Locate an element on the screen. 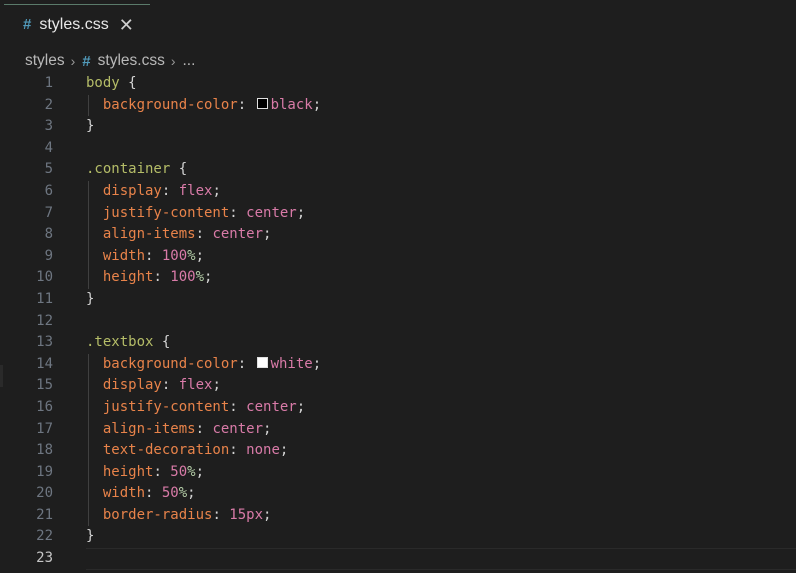 Image resolution: width=796 pixels, height=573 pixels. breadcrumb-file: styles.css is located at coordinates (131, 61).